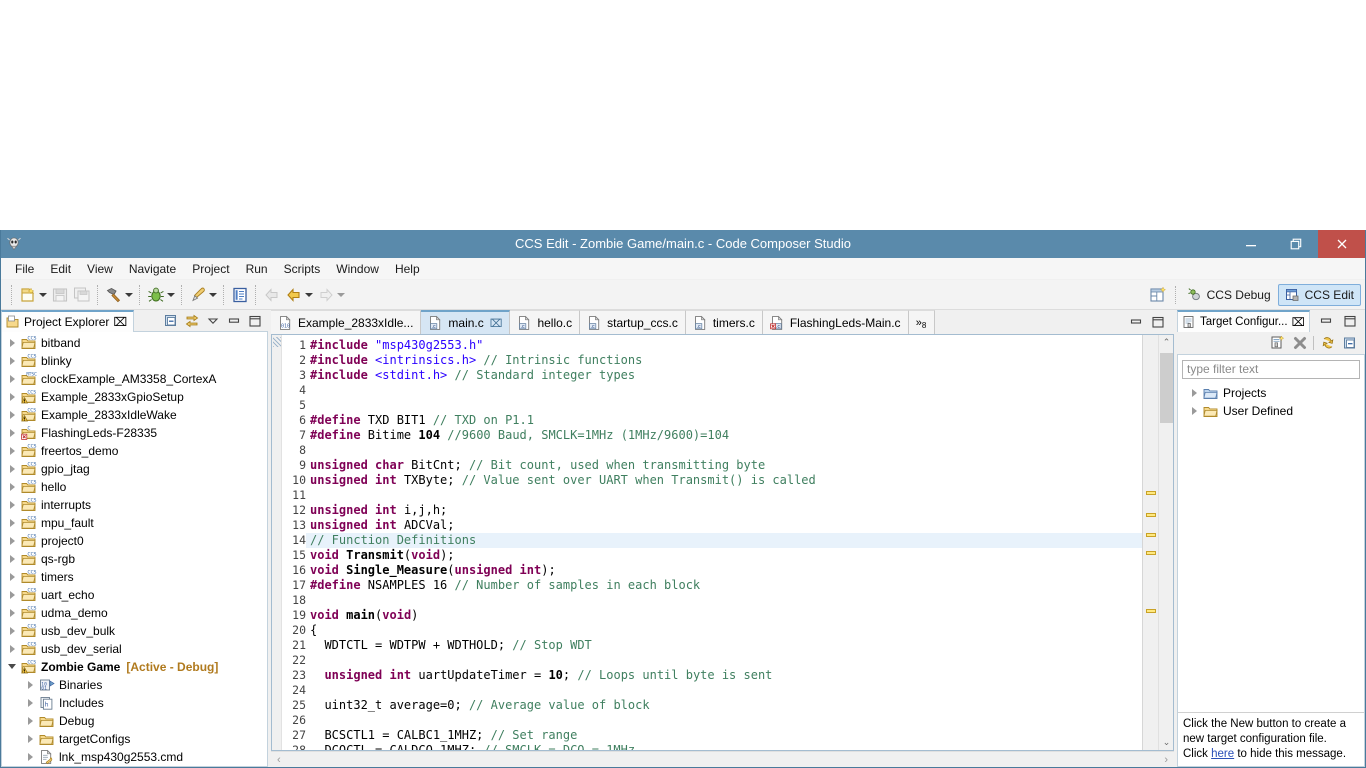  What do you see at coordinates (1319, 295) in the screenshot?
I see `perspective-ccs-edit: CCS Edit` at bounding box center [1319, 295].